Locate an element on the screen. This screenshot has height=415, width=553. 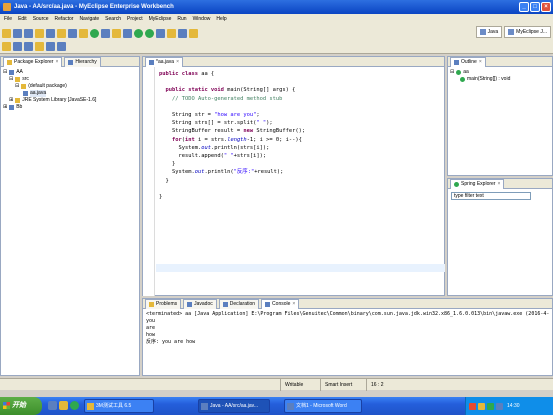
media-icon is located at coordinates (74, 405).